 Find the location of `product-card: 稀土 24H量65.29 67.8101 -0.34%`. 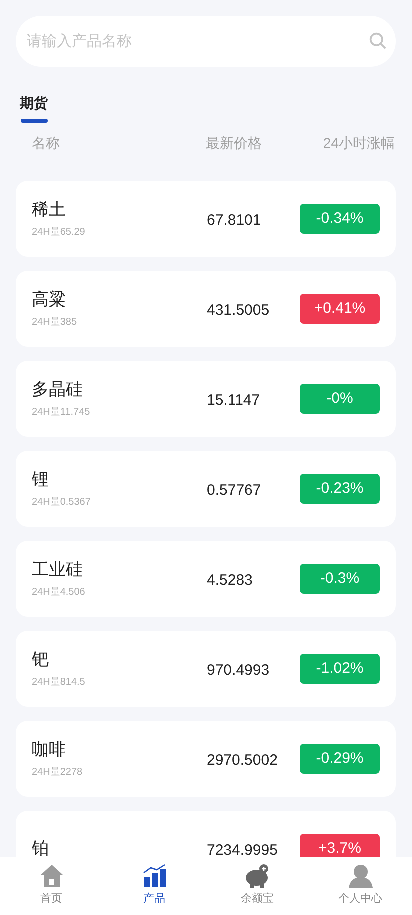

product-card: 稀土 24H量65.29 67.8101 -0.34% is located at coordinates (206, 219).